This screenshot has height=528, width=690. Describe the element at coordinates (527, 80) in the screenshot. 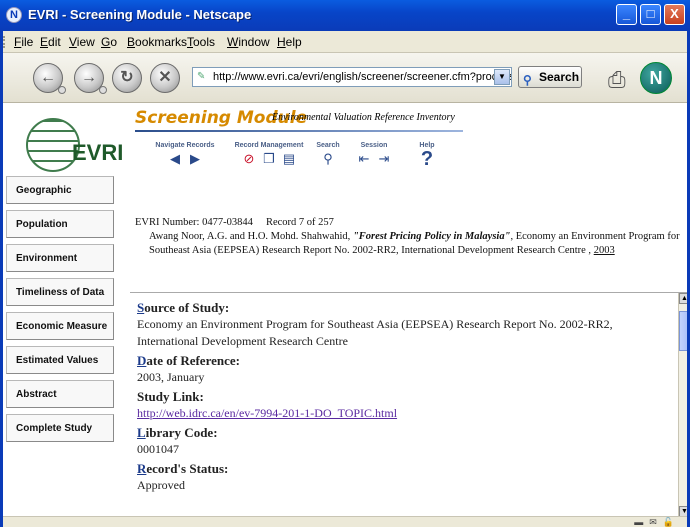

I see `search-icon: ⚲` at that location.